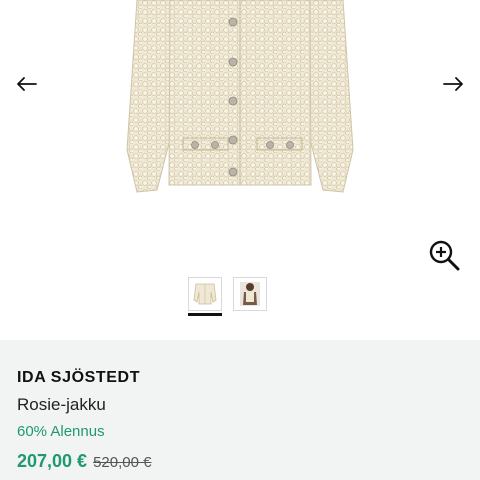 The image size is (480, 480). I want to click on thumbnail-front, so click(205, 296).